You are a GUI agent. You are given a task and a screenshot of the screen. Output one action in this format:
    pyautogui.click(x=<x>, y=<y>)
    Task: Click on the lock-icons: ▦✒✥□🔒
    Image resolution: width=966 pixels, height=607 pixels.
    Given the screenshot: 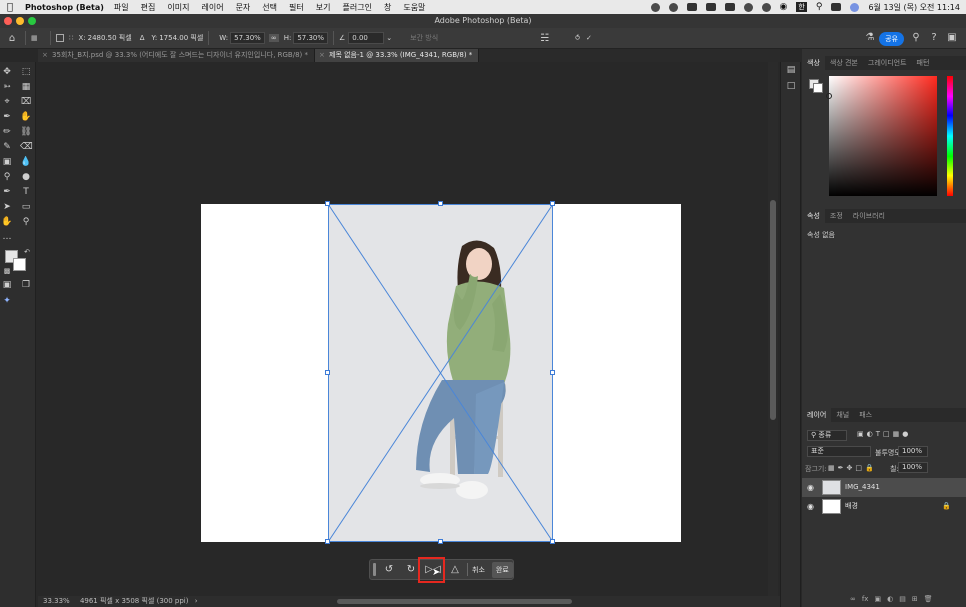 What is the action you would take?
    pyautogui.click(x=852, y=468)
    